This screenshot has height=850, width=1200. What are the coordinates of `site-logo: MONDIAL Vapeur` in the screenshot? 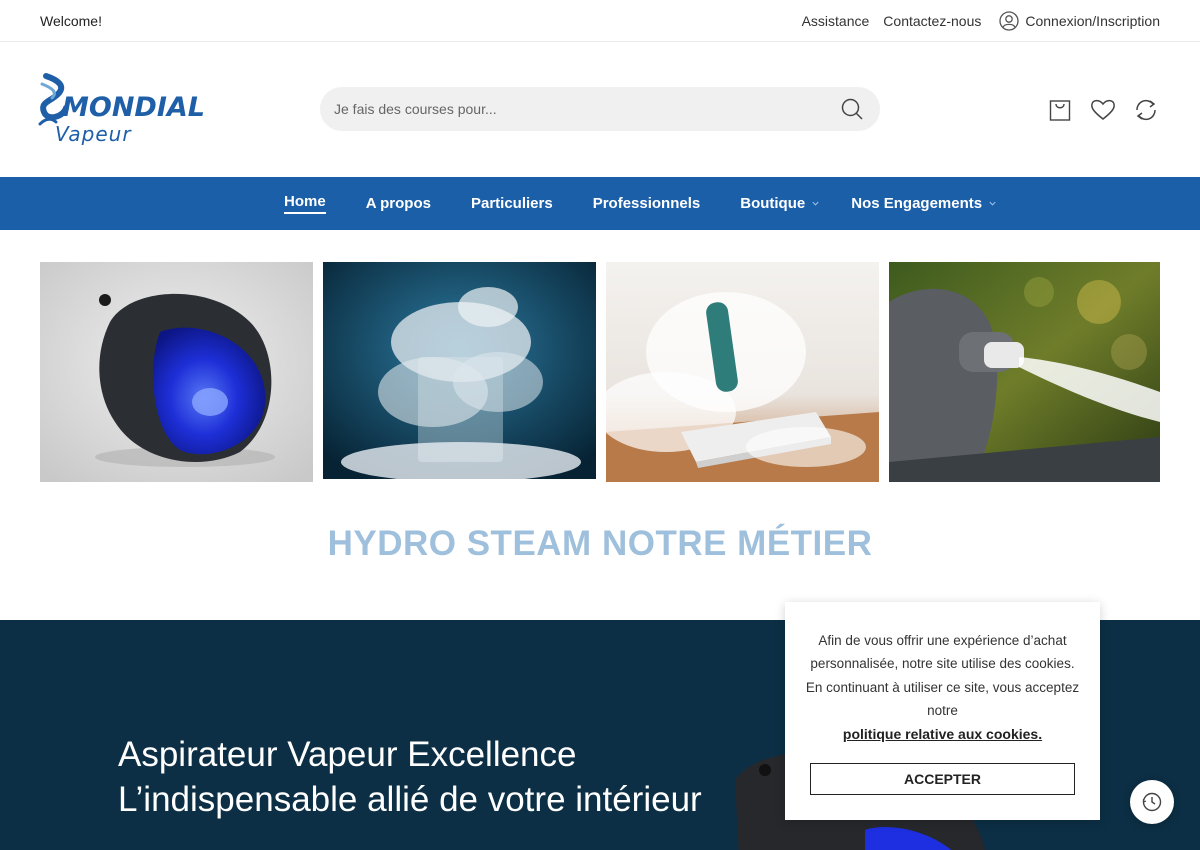 It's located at (125, 109).